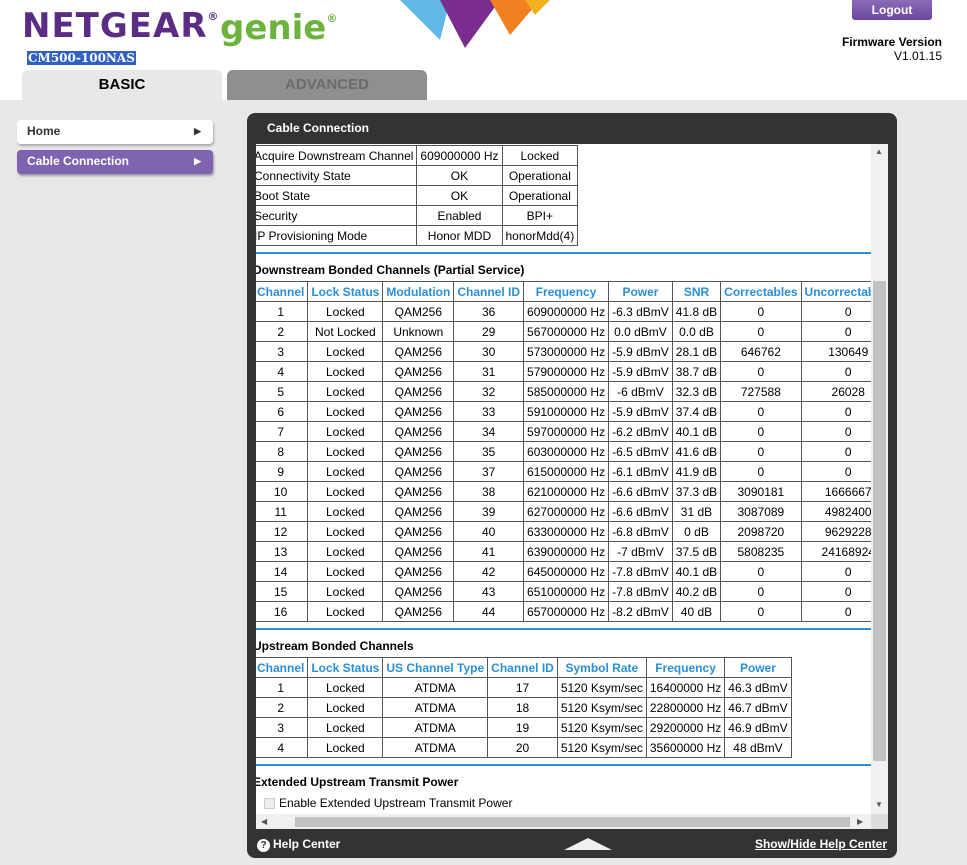  I want to click on table-cell: -6.8 dBmV, so click(640, 531).